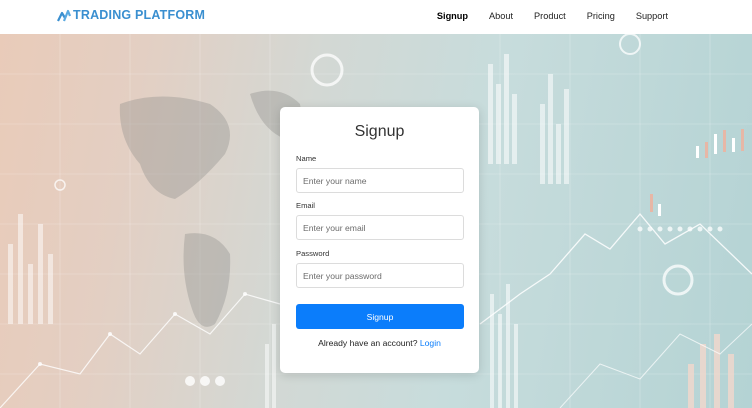 The image size is (752, 408). What do you see at coordinates (306, 158) in the screenshot?
I see `name-label: Name` at bounding box center [306, 158].